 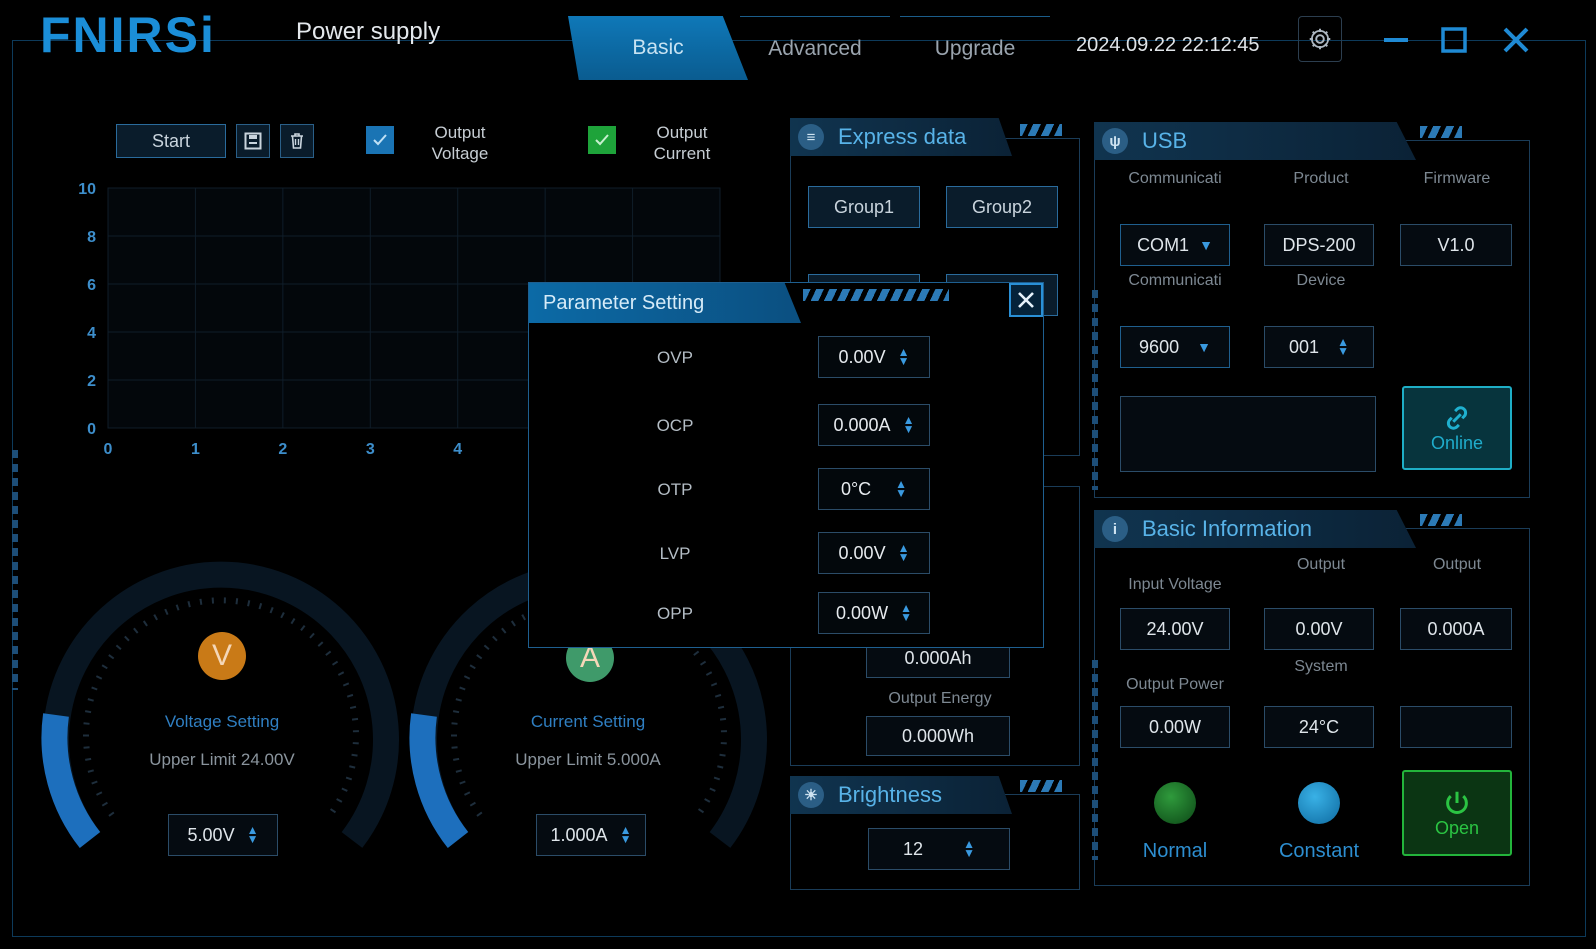 I want to click on tab-upgrade-label: Upgrade, so click(x=975, y=48).